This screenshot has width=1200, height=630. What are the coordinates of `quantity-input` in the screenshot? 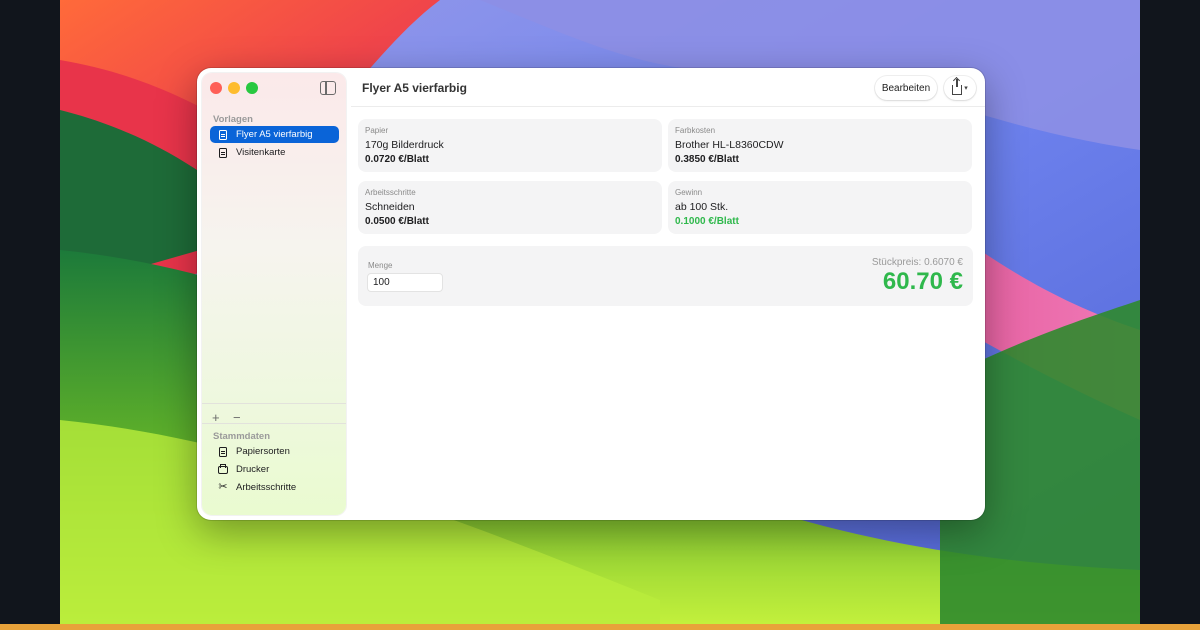 It's located at (405, 282).